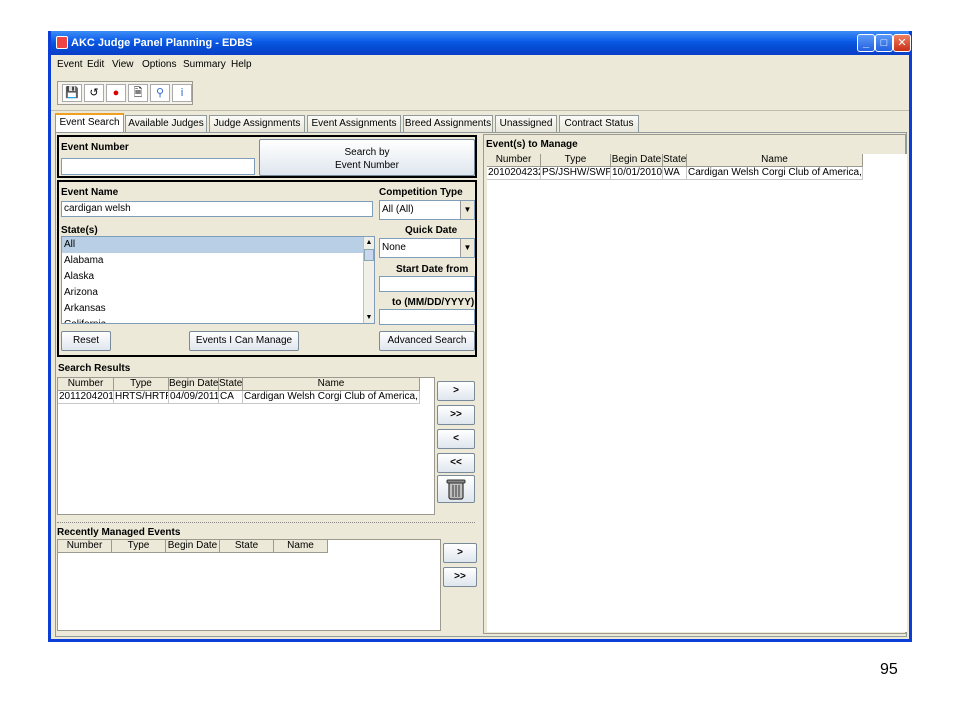  Describe the element at coordinates (218, 245) in the screenshot. I see `state-item-all: All` at that location.